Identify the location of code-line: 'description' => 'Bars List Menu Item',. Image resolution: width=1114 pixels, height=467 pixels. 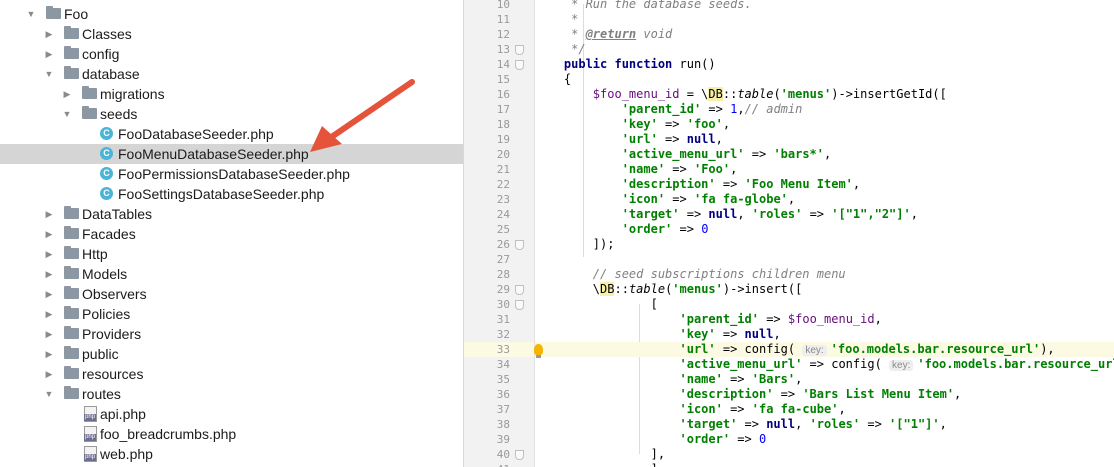
(824, 394).